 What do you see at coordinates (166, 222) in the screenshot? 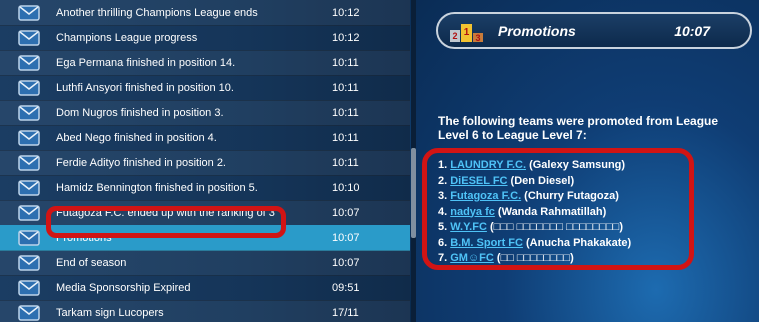
I see `annotation-highlight-message` at bounding box center [166, 222].